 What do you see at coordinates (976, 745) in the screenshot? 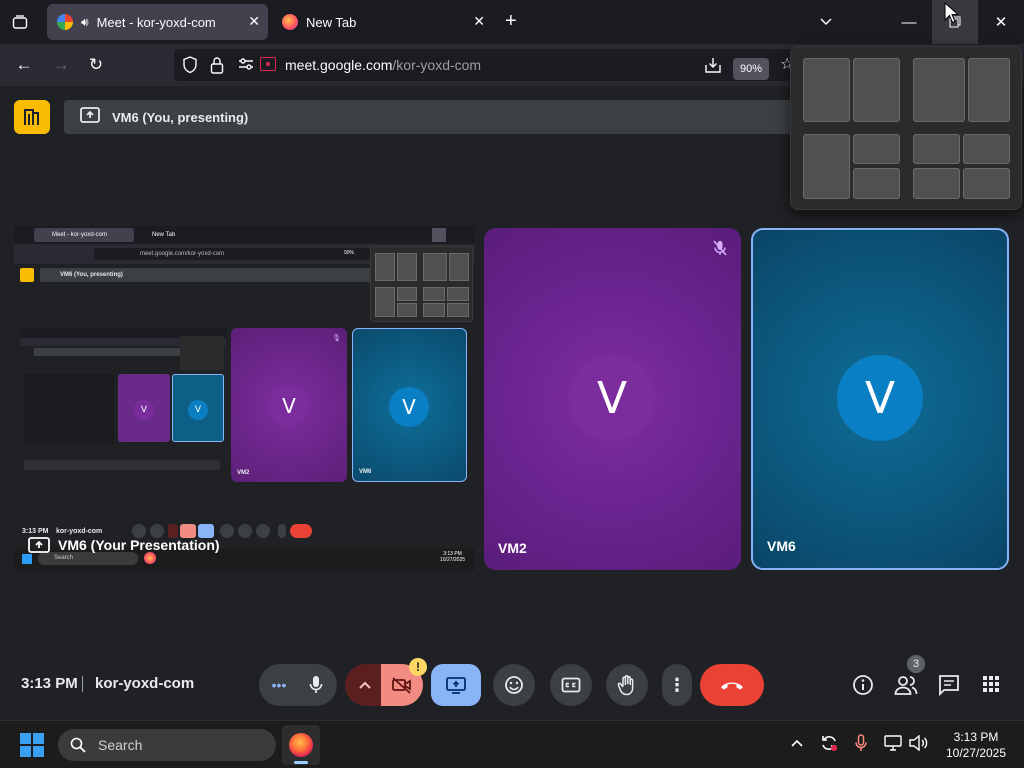
I see `clock: 3:13 PM 10/27/2025` at bounding box center [976, 745].